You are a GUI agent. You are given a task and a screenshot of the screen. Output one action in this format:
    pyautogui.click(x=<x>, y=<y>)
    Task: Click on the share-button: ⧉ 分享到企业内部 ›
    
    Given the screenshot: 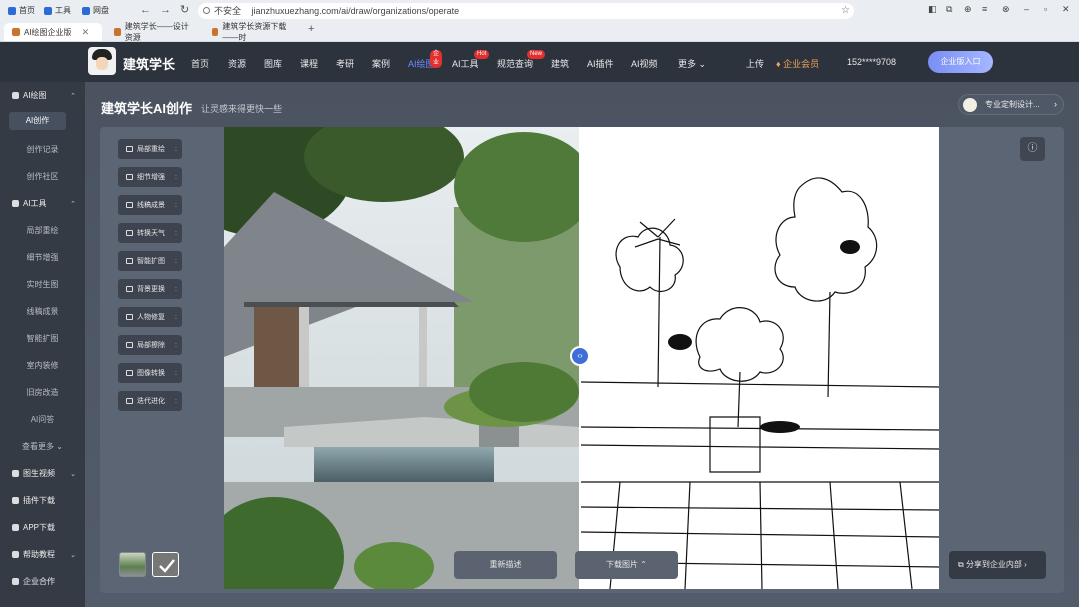 What is the action you would take?
    pyautogui.click(x=997, y=565)
    